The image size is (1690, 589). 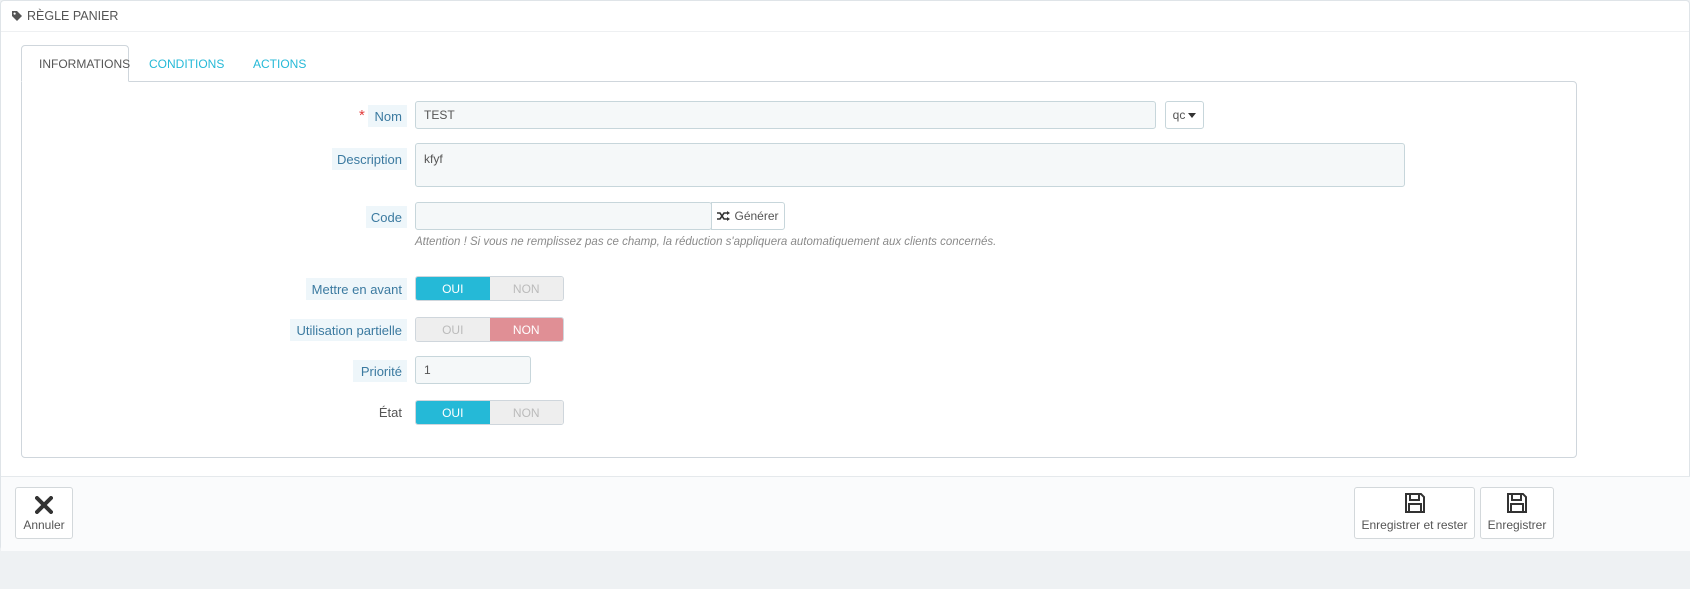 What do you see at coordinates (356, 289) in the screenshot?
I see `highlight-label: Mettre en avant` at bounding box center [356, 289].